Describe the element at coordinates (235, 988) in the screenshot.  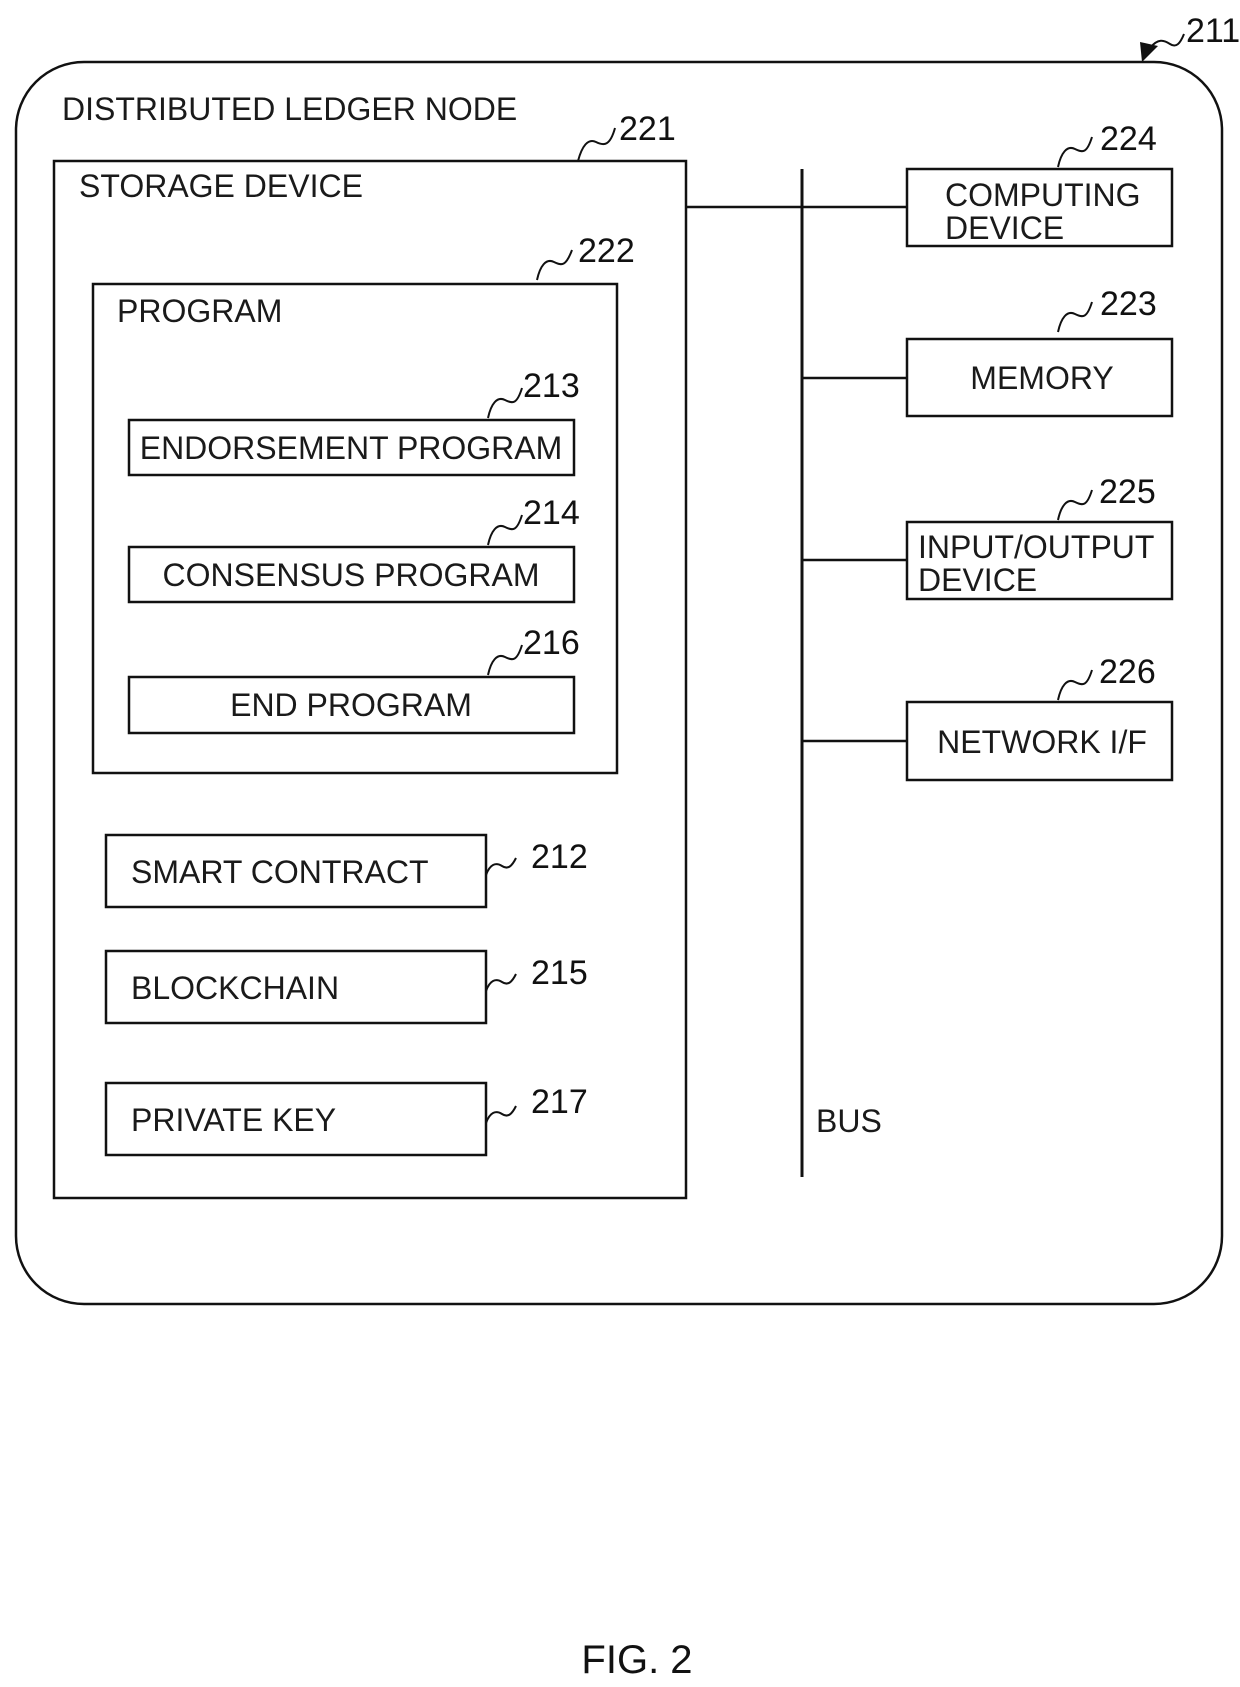
I see `blockchain-label: BLOCKCHAIN` at that location.